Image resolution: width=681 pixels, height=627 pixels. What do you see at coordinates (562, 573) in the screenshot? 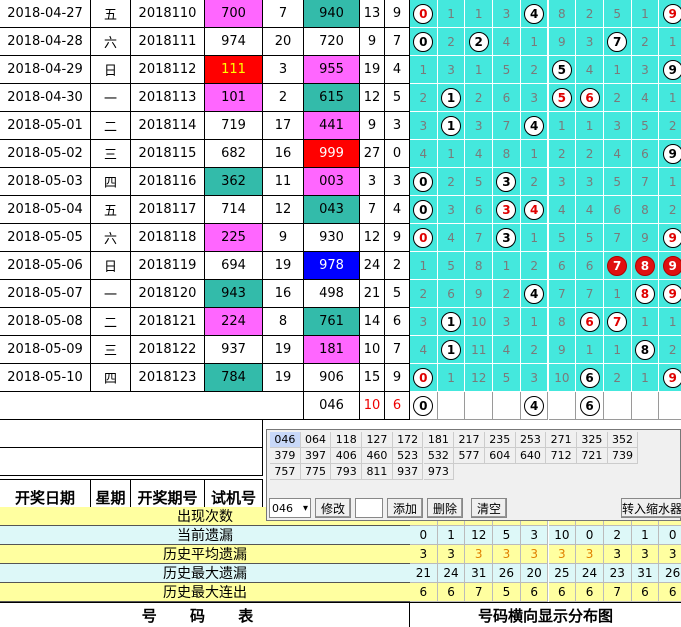
I see `stat-value-cell: 25` at bounding box center [562, 573].